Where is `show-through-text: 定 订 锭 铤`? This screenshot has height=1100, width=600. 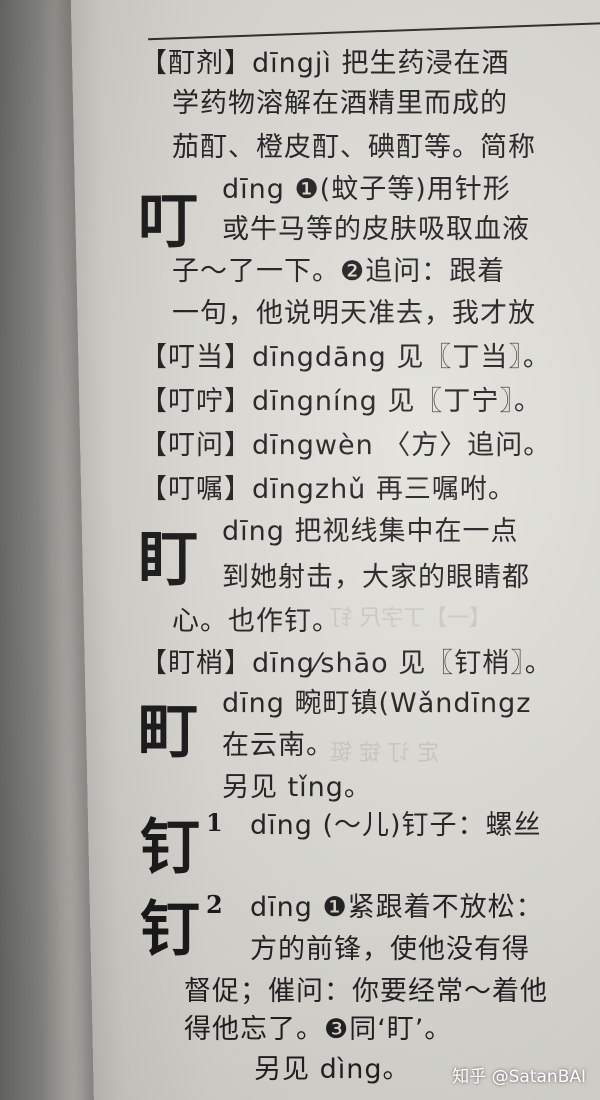
show-through-text: 定 订 锭 铤 is located at coordinates (384, 753).